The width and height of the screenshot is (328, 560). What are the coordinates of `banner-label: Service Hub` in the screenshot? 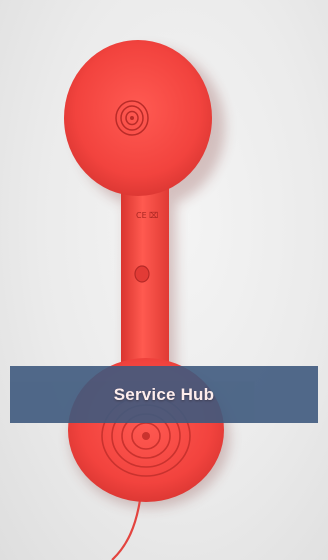 It's located at (164, 394).